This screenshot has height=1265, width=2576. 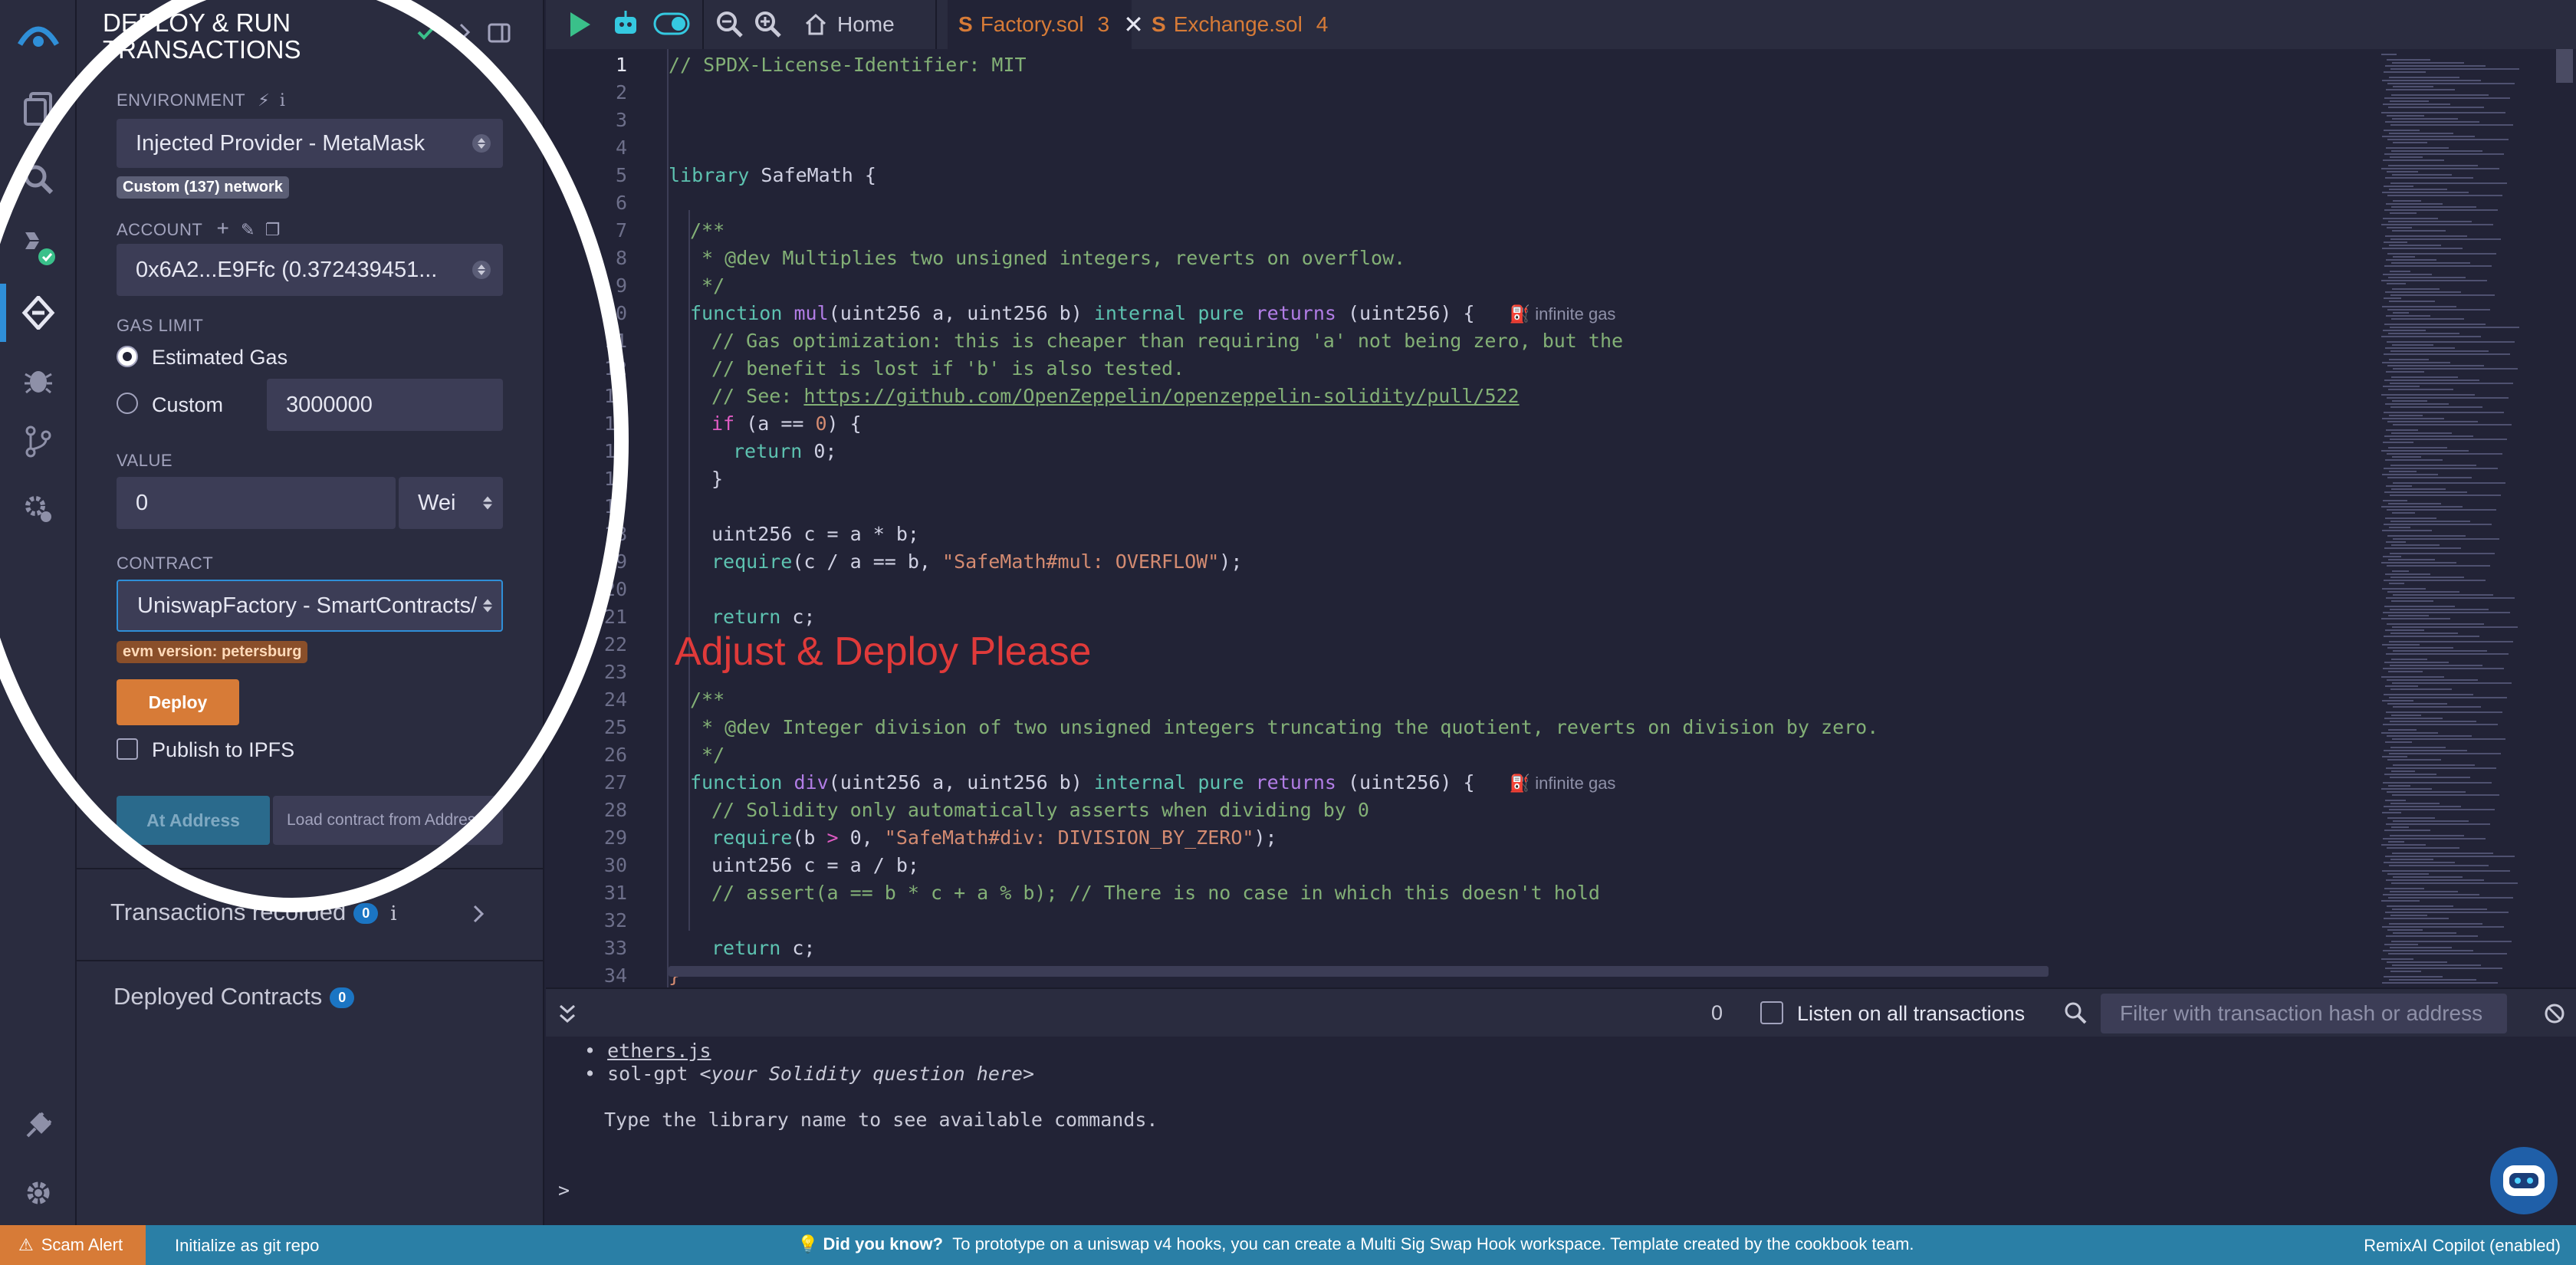 I want to click on line-number: 14, so click(x=615, y=424).